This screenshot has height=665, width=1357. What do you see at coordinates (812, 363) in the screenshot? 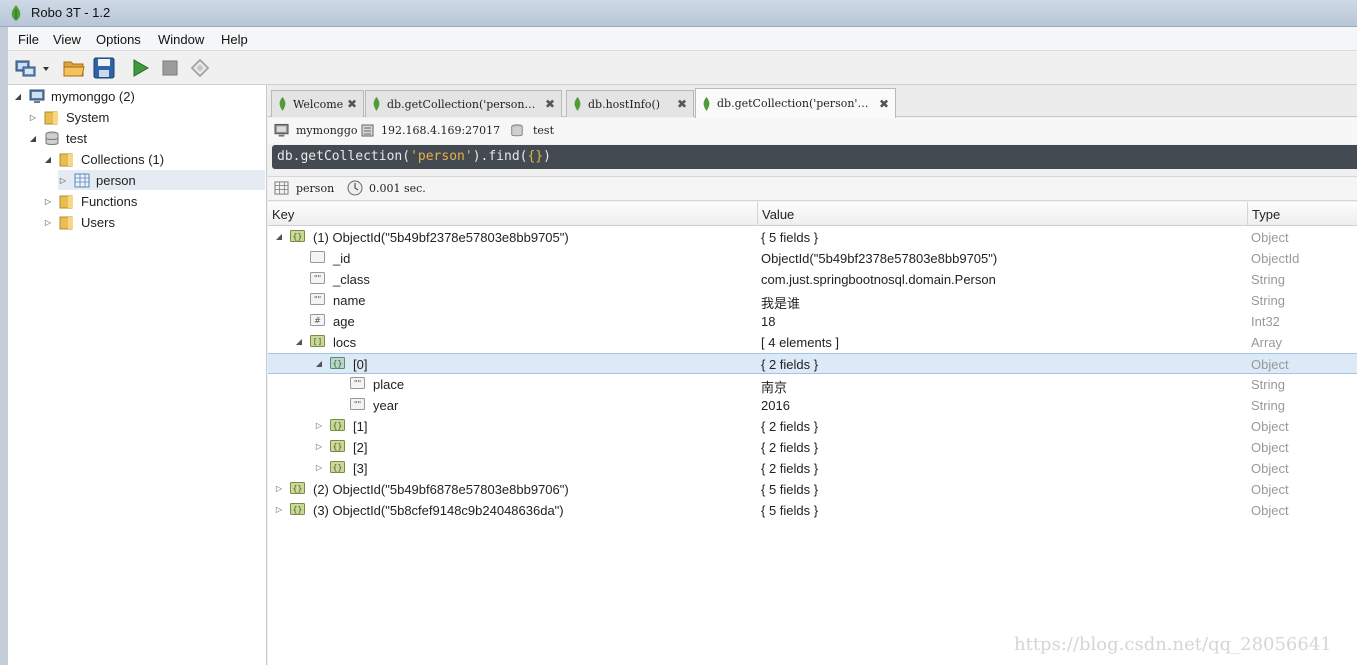
I see `table-row-selected: ◢ {} [0] { 2 fields } Object` at bounding box center [812, 363].